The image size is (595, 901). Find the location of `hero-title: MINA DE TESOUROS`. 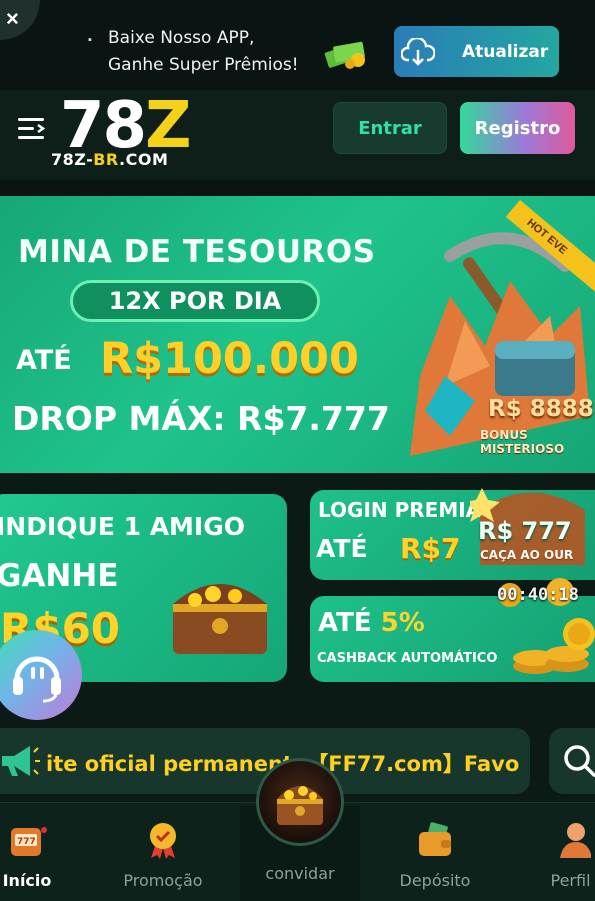

hero-title: MINA DE TESOUROS is located at coordinates (197, 252).